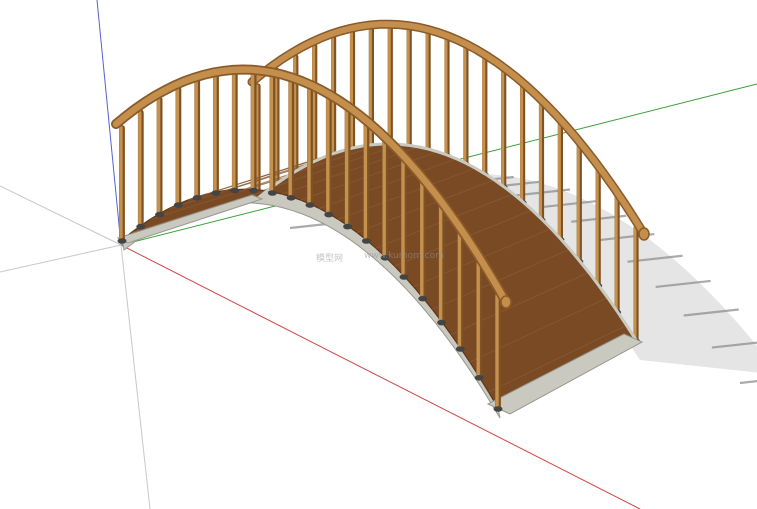  I want to click on guide-line-left, so click(61, 258).